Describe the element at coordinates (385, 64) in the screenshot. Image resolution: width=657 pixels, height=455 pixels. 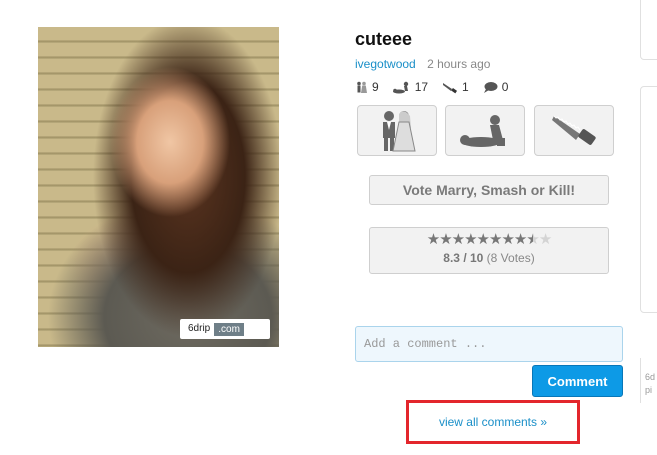
I see `author-link: ivegotwood` at that location.